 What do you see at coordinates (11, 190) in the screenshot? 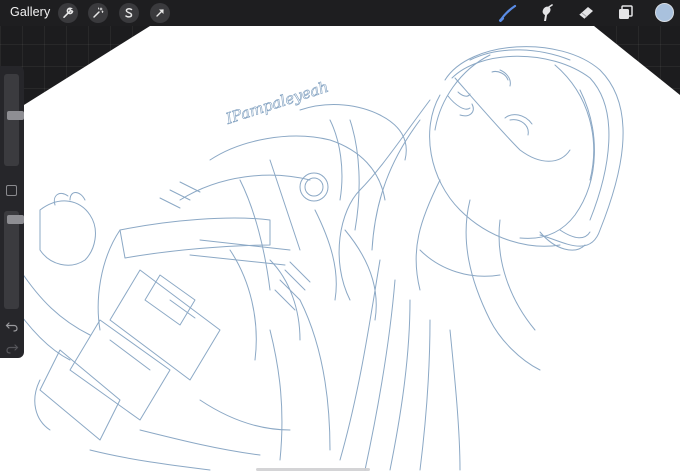
I see `modify-button` at bounding box center [11, 190].